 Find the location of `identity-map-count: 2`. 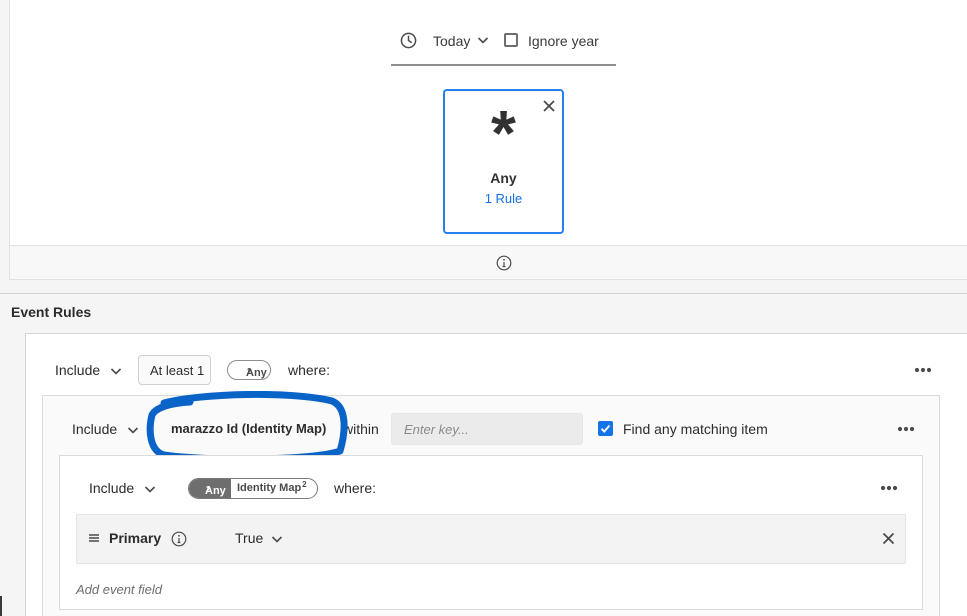

identity-map-count: 2 is located at coordinates (304, 484).